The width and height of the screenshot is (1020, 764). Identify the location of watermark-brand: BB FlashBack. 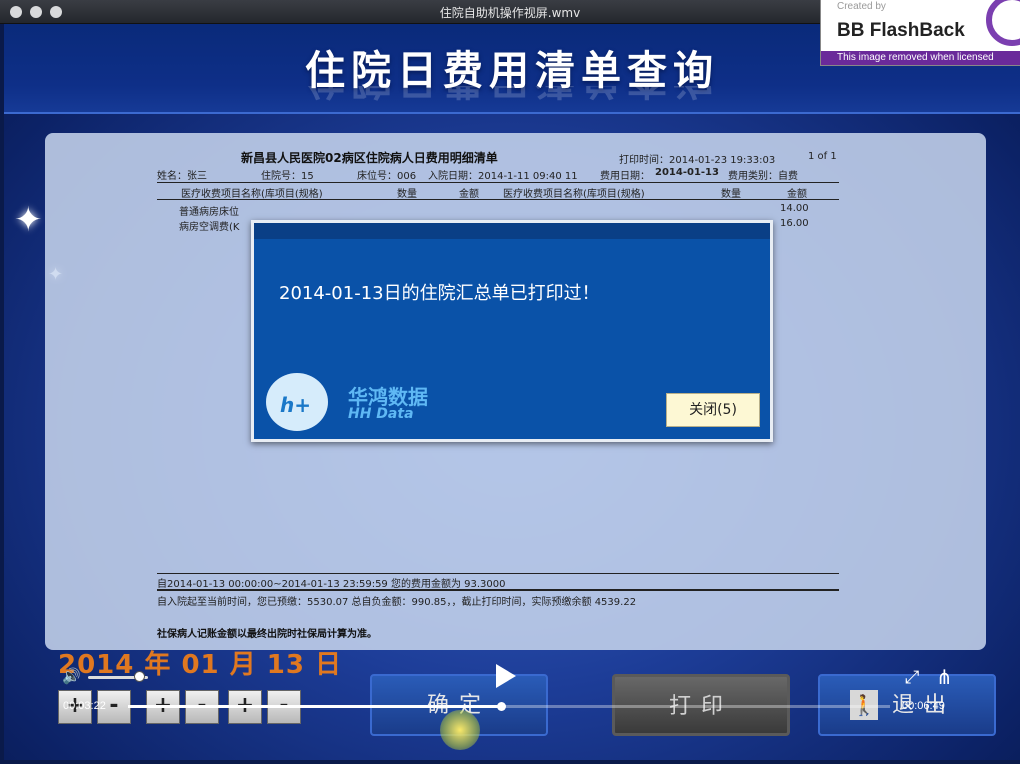
(901, 30).